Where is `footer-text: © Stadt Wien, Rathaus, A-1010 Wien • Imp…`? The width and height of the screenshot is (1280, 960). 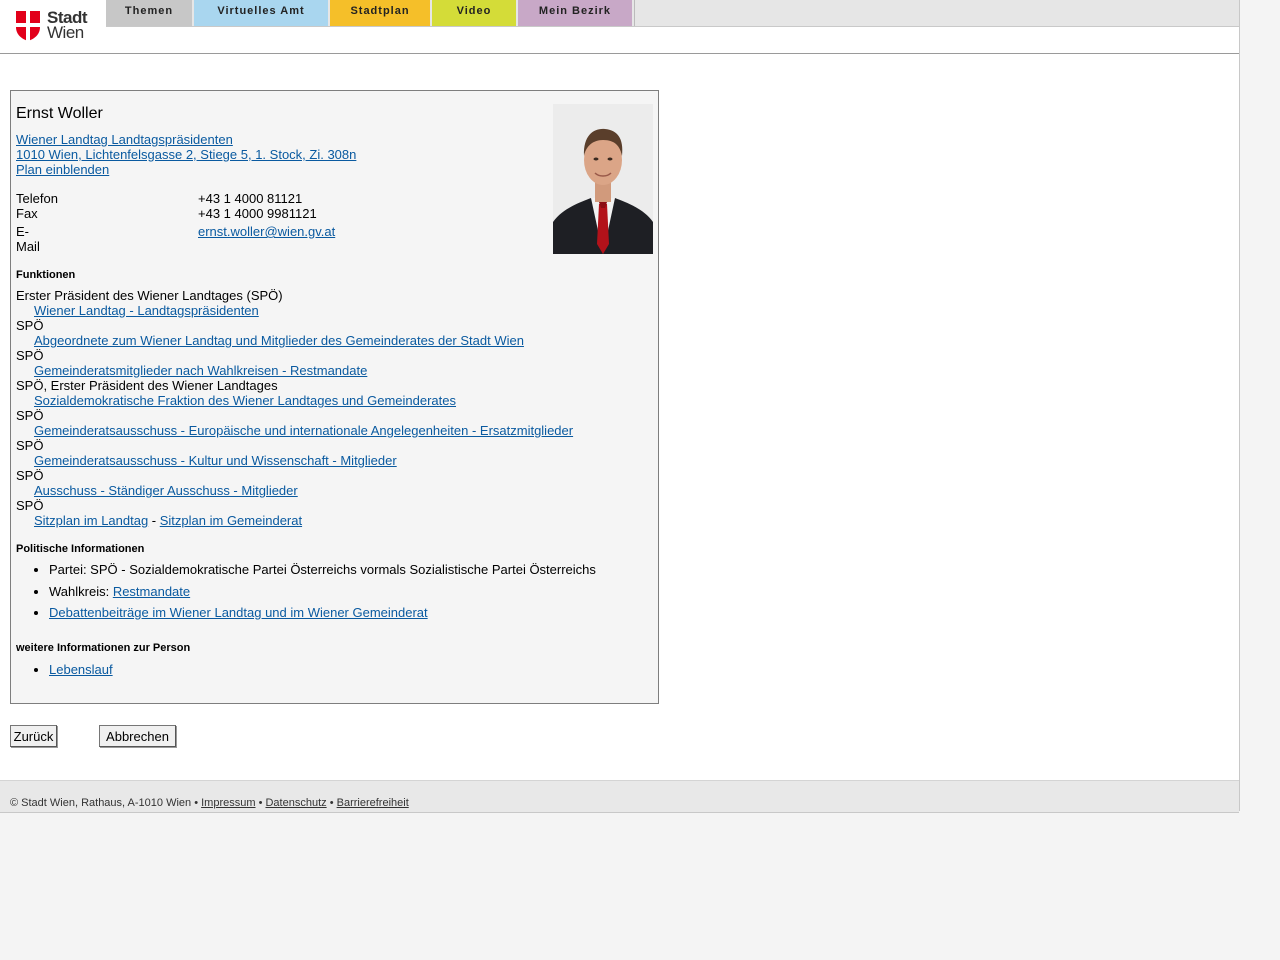
footer-text: © Stadt Wien, Rathaus, A-1010 Wien • Imp… is located at coordinates (209, 803).